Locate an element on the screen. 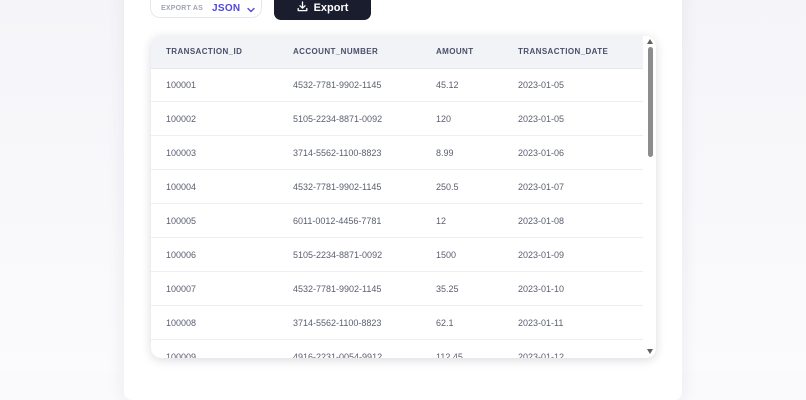  download-icon is located at coordinates (302, 8).